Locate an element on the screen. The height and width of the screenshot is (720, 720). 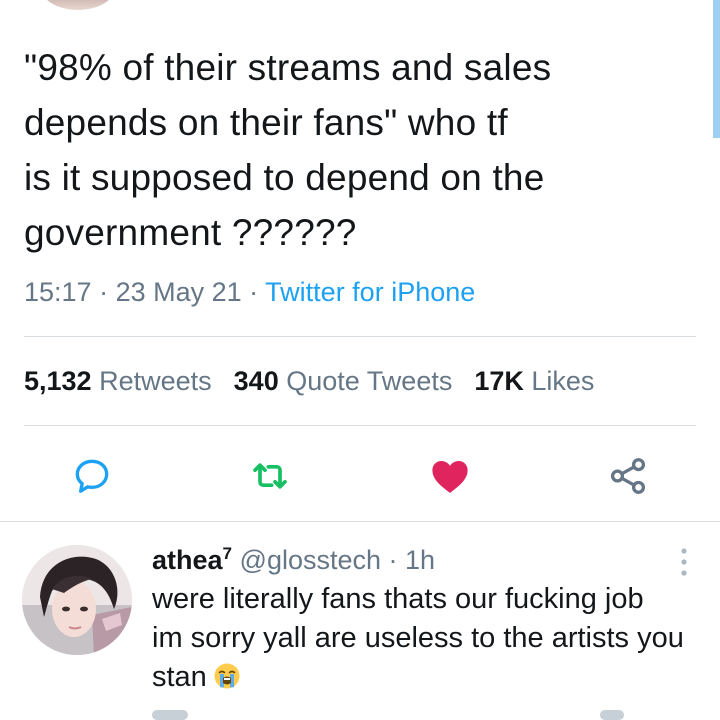
quotes-label: Quote Tweets is located at coordinates (369, 381).